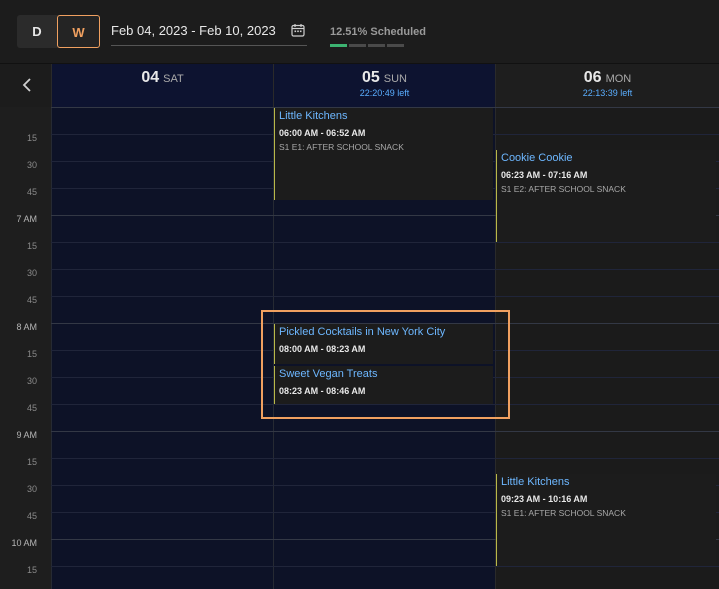 Image resolution: width=719 pixels, height=589 pixels. I want to click on day-number: 04, so click(150, 77).